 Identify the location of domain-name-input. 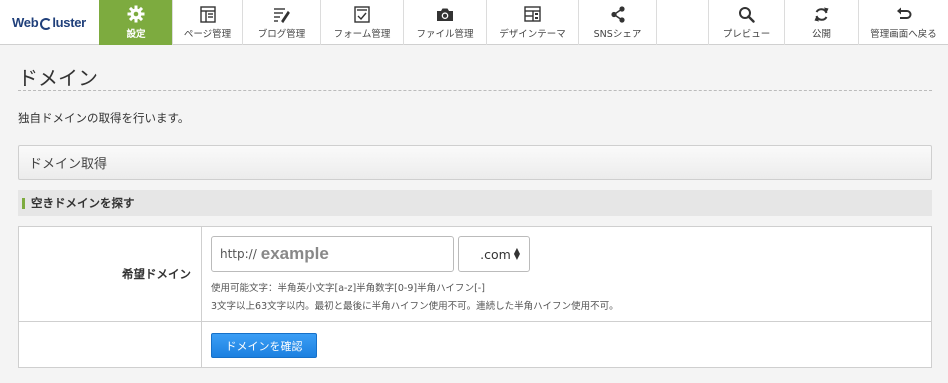
(340, 254).